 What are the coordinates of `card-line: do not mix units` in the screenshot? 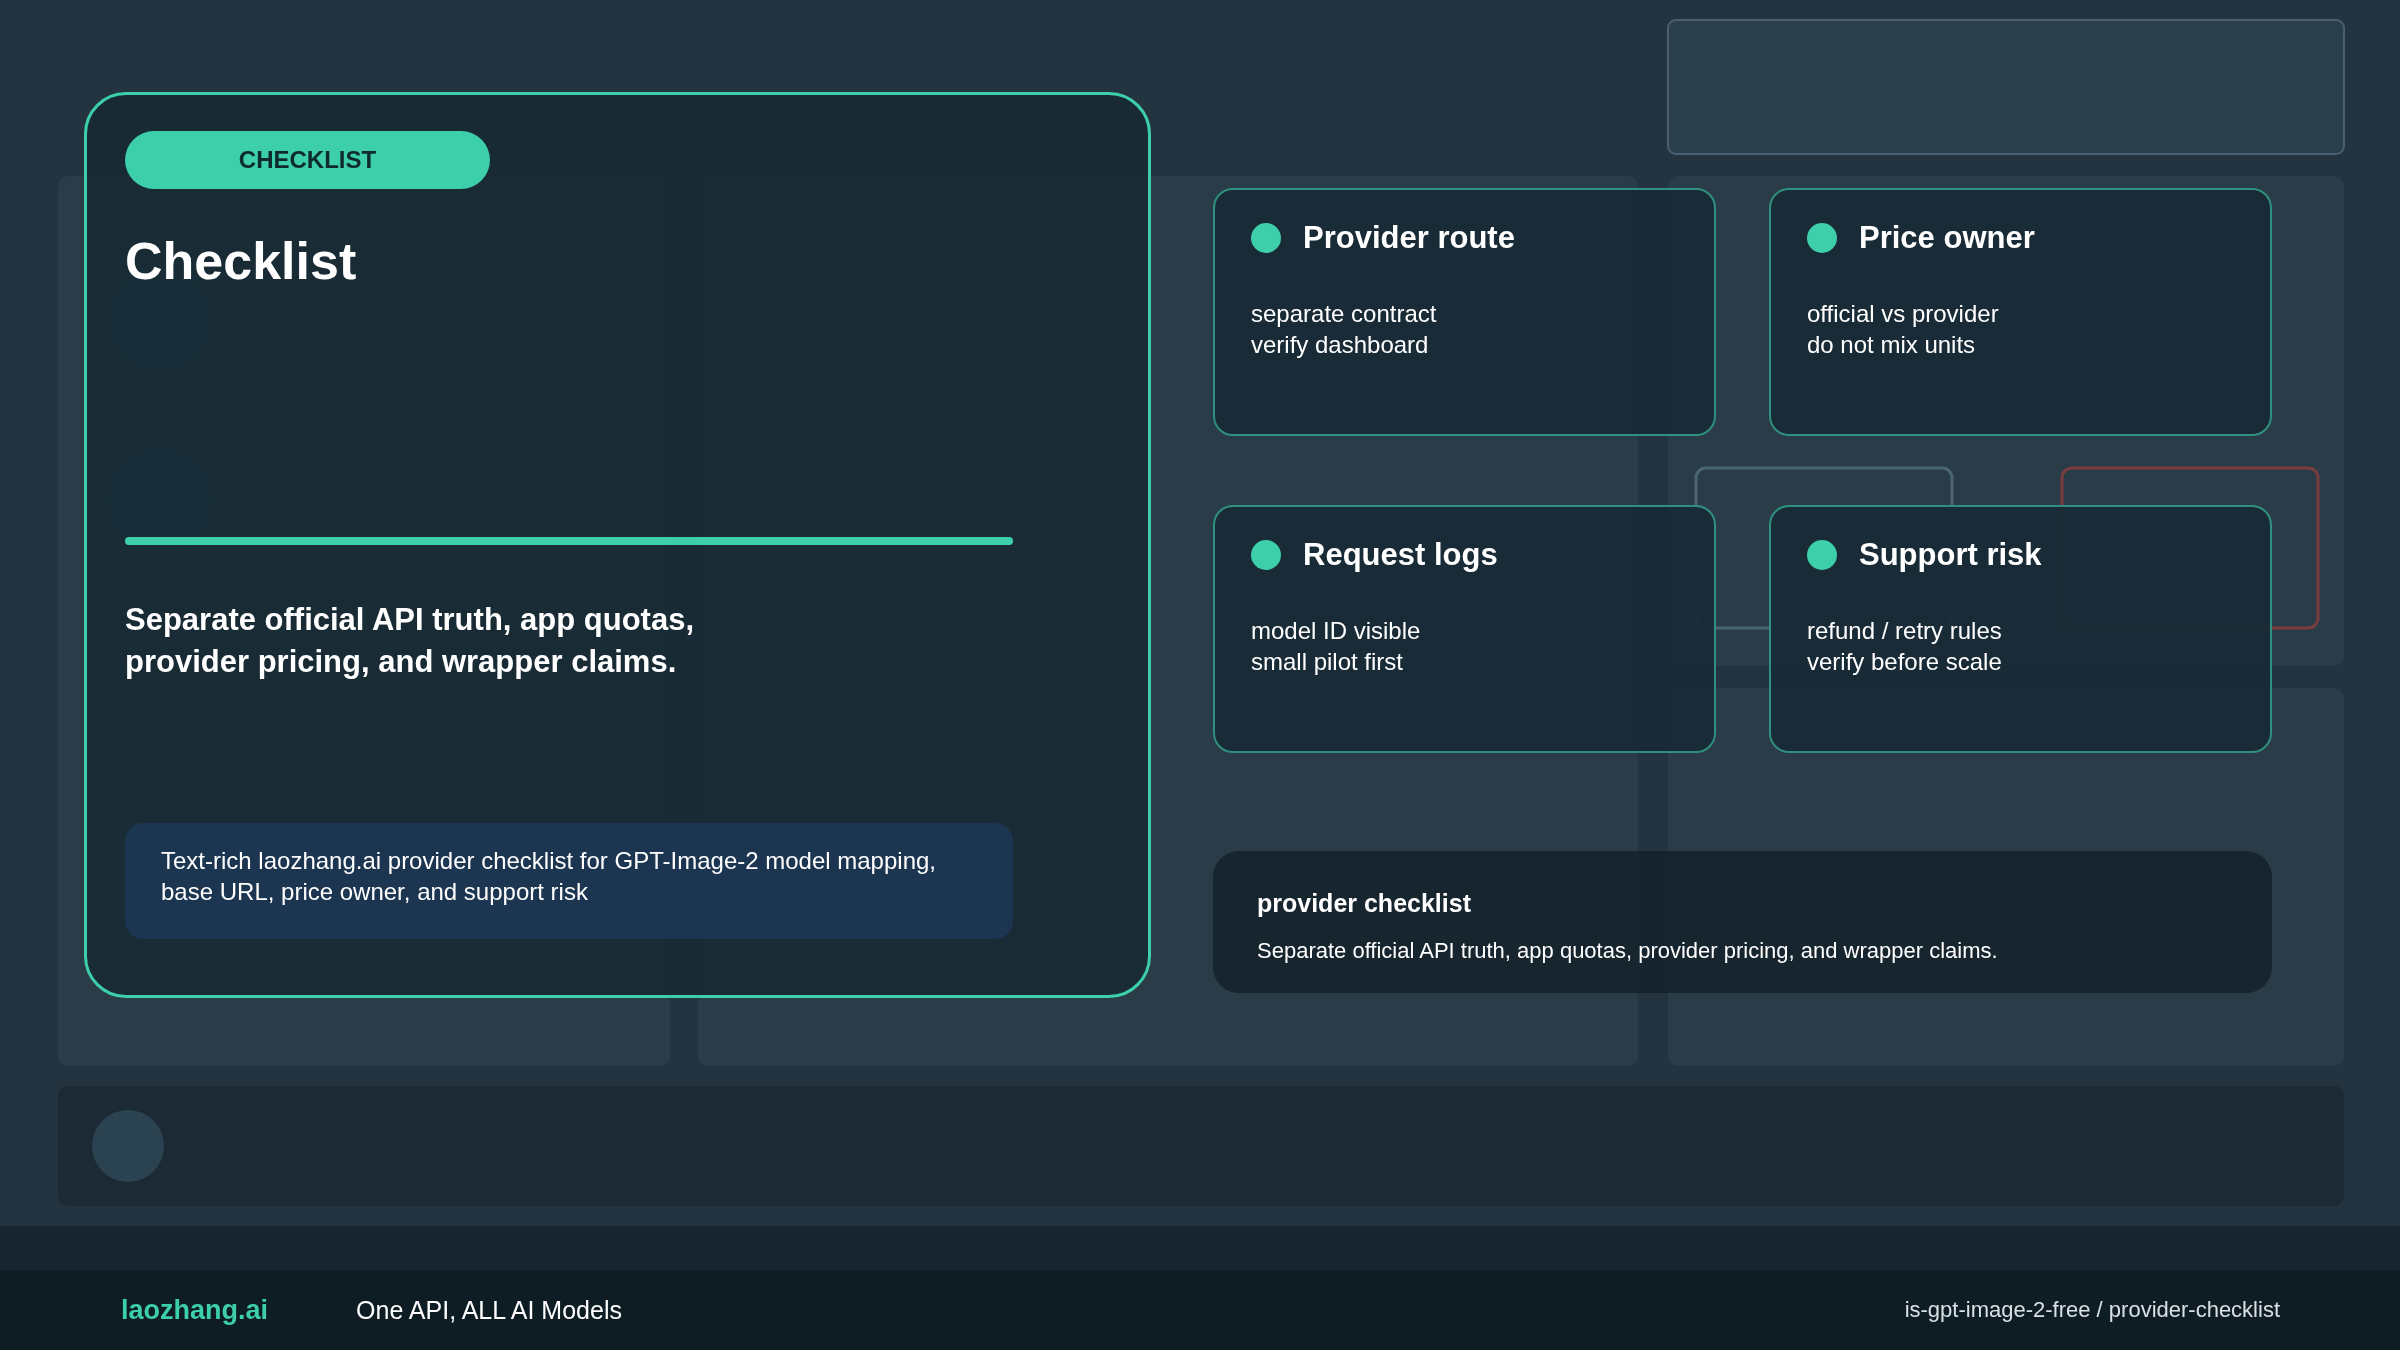 It's located at (1892, 345).